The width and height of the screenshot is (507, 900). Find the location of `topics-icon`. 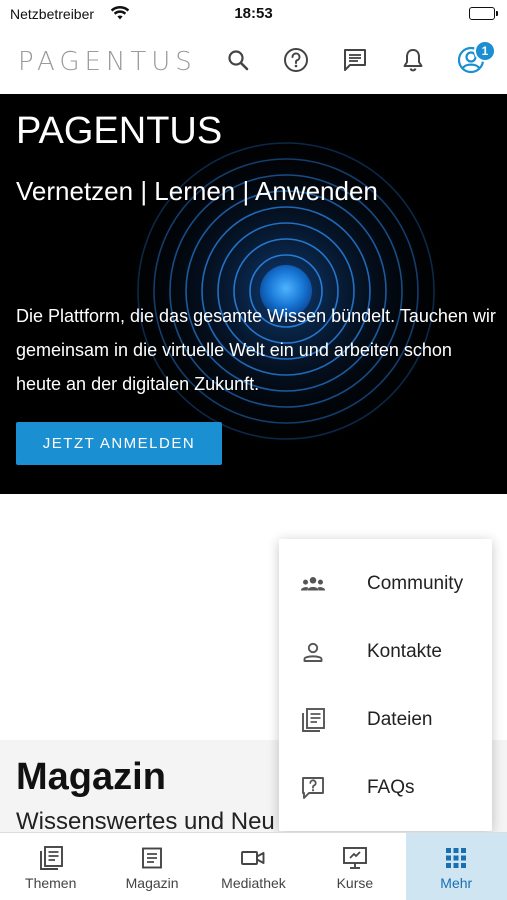

topics-icon is located at coordinates (51, 858).